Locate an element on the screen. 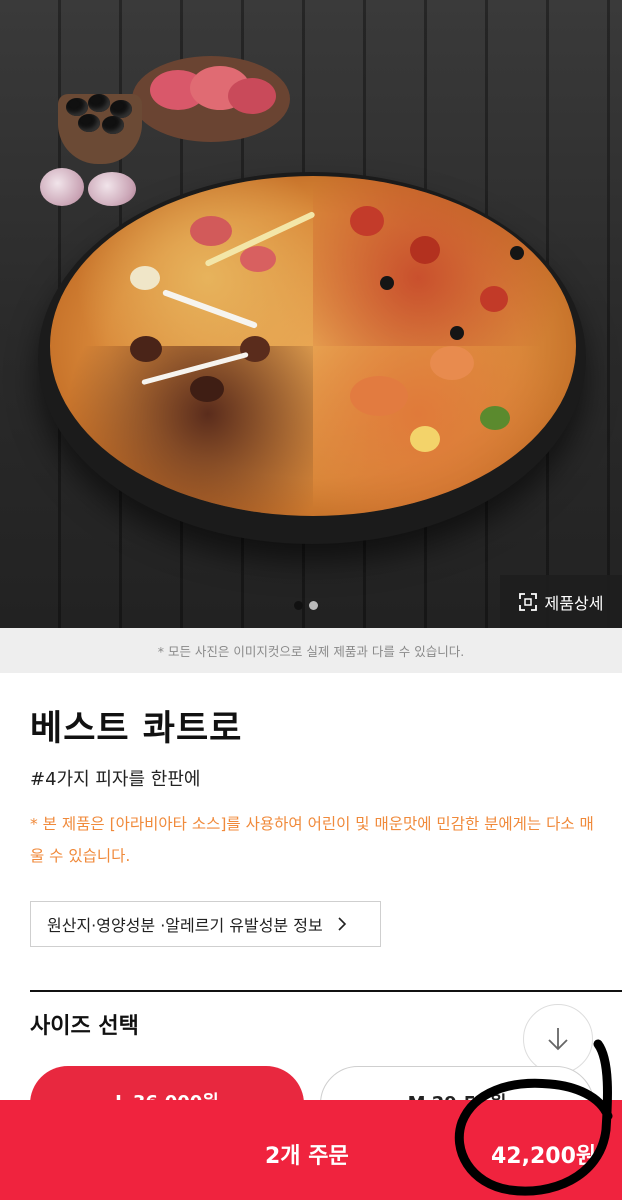  order-bar: 2개 주문 42,200원 is located at coordinates (311, 1150).